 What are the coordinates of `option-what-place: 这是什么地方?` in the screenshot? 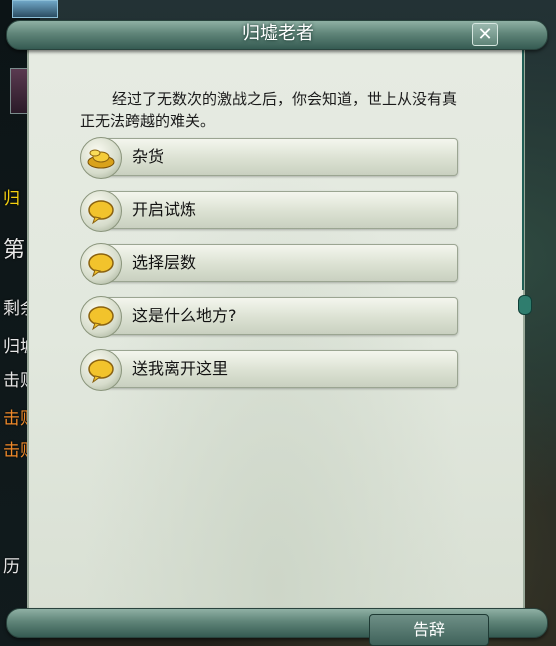 It's located at (269, 317).